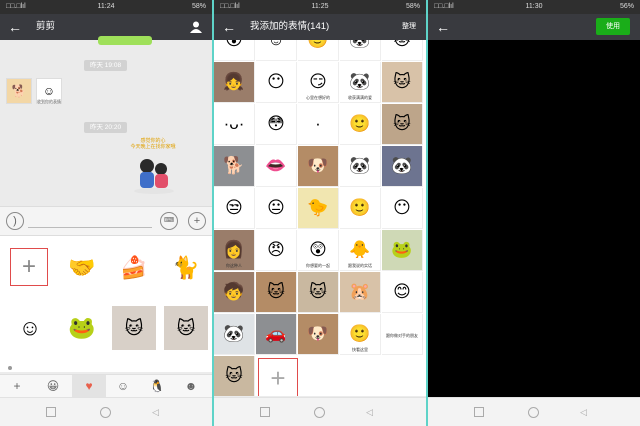  Describe the element at coordinates (106, 6) in the screenshot. I see `clock: 11:24` at that location.